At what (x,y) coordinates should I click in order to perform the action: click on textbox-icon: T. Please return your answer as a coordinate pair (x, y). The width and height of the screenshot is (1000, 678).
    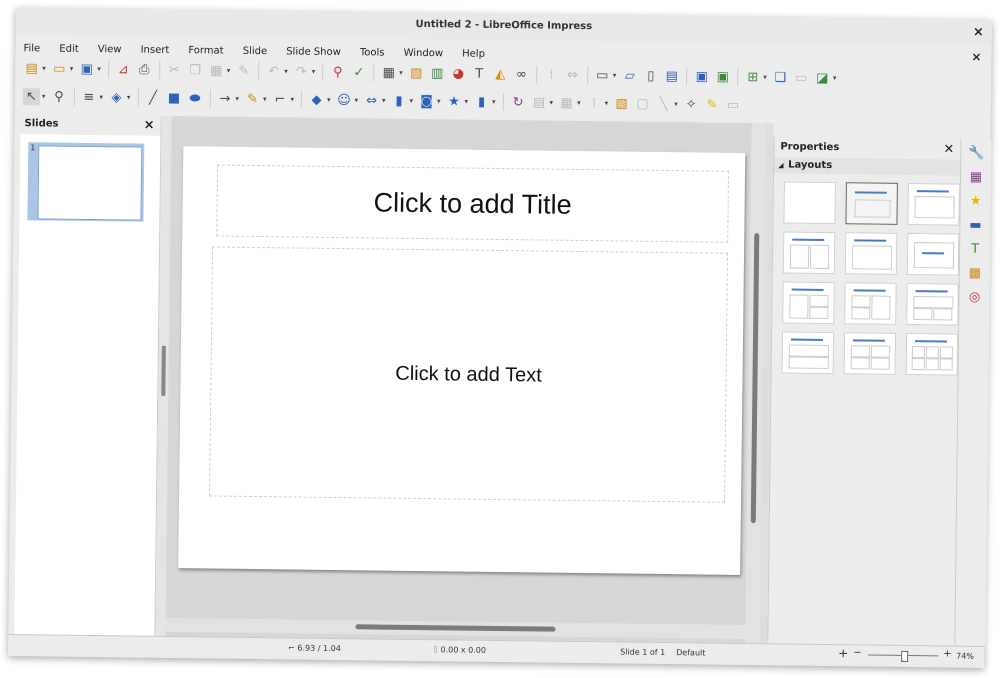
    Looking at the image, I should click on (479, 73).